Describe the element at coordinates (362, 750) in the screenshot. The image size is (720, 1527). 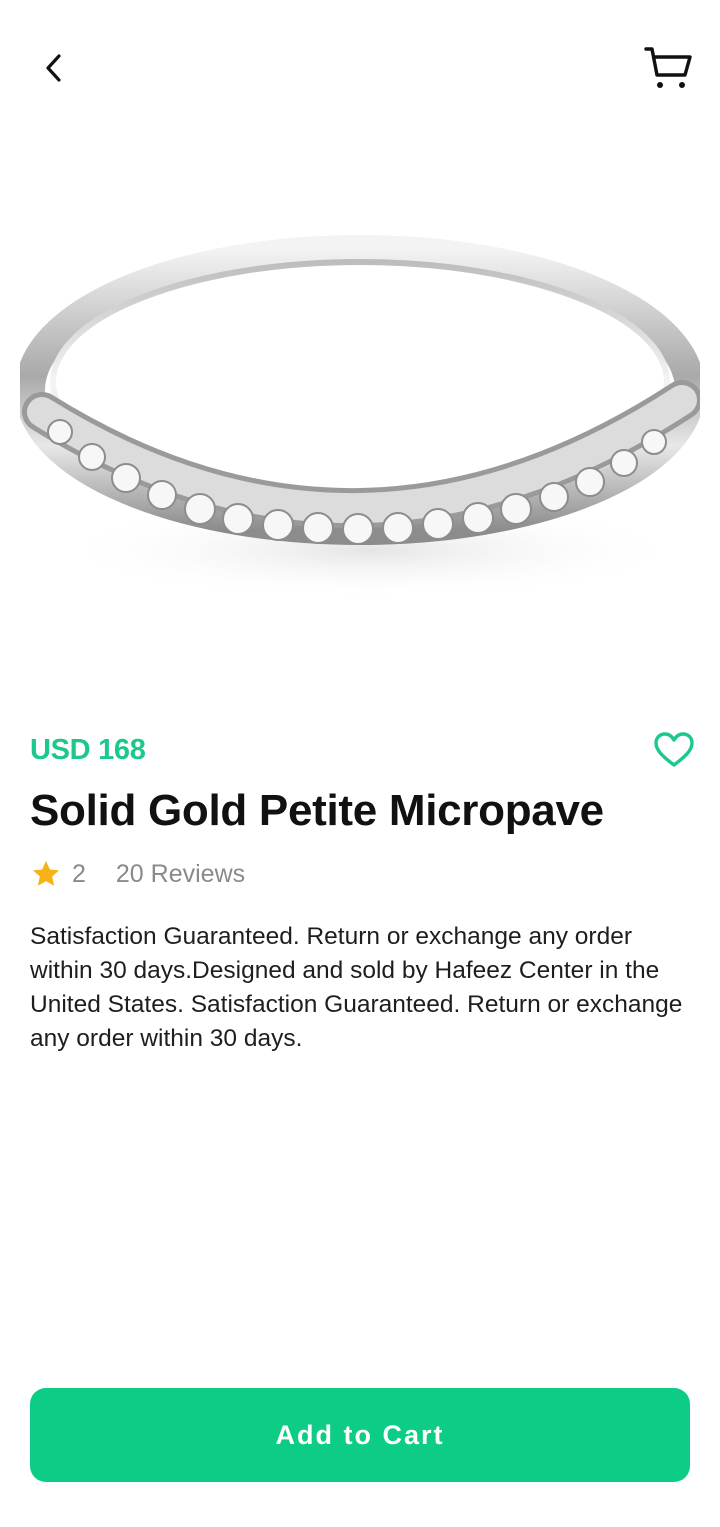
I see `price-row: USD 168` at that location.